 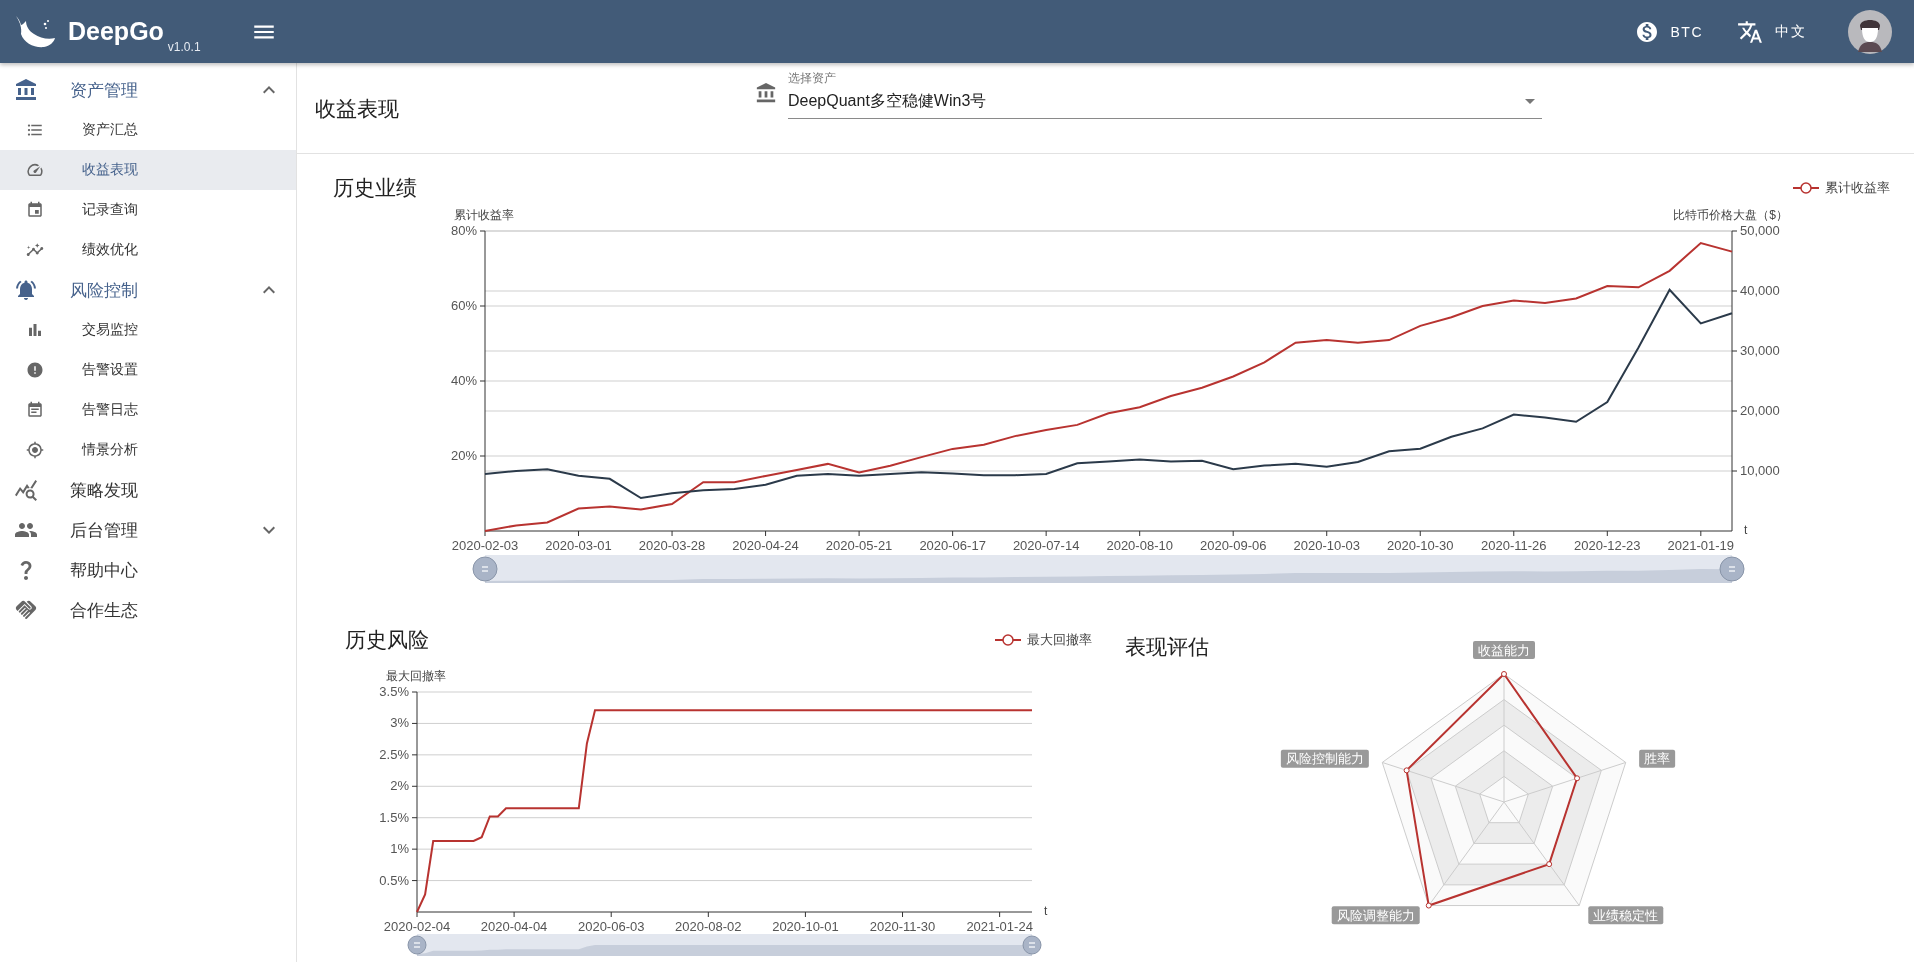 What do you see at coordinates (416, 676) in the screenshot?
I see `axis-title: 最大回撤率` at bounding box center [416, 676].